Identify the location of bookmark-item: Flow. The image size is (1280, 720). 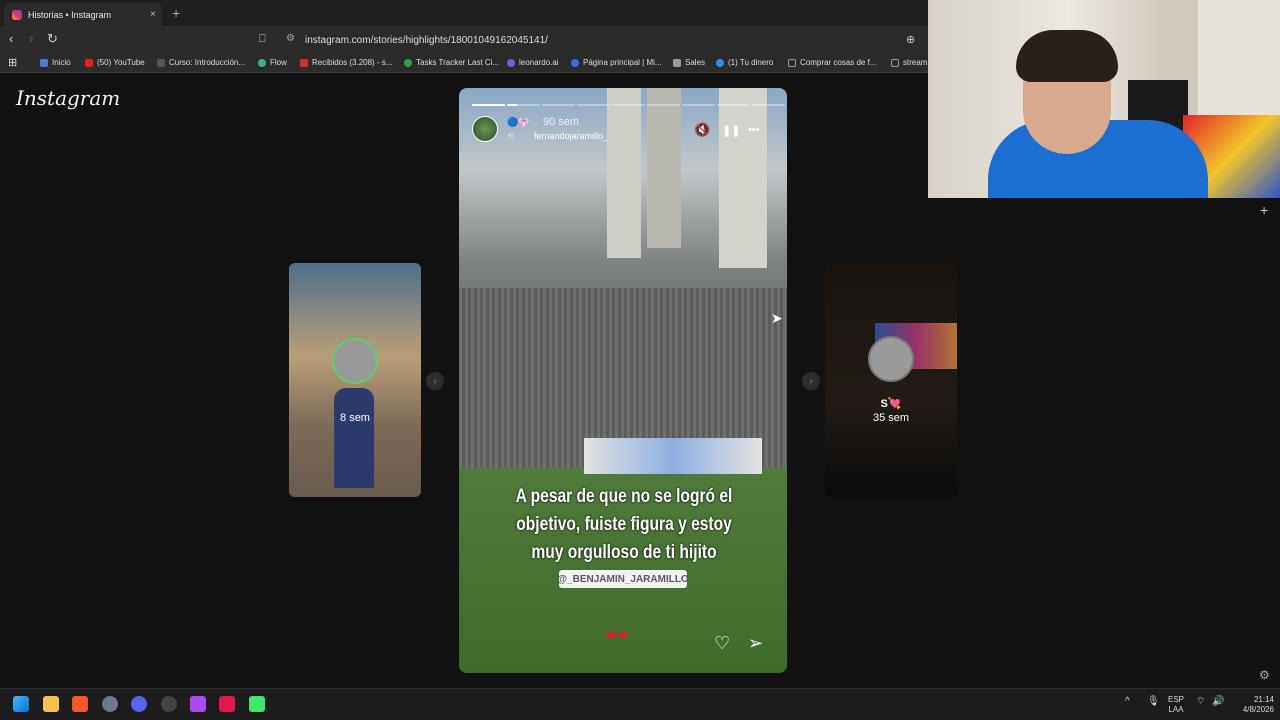
(272, 62).